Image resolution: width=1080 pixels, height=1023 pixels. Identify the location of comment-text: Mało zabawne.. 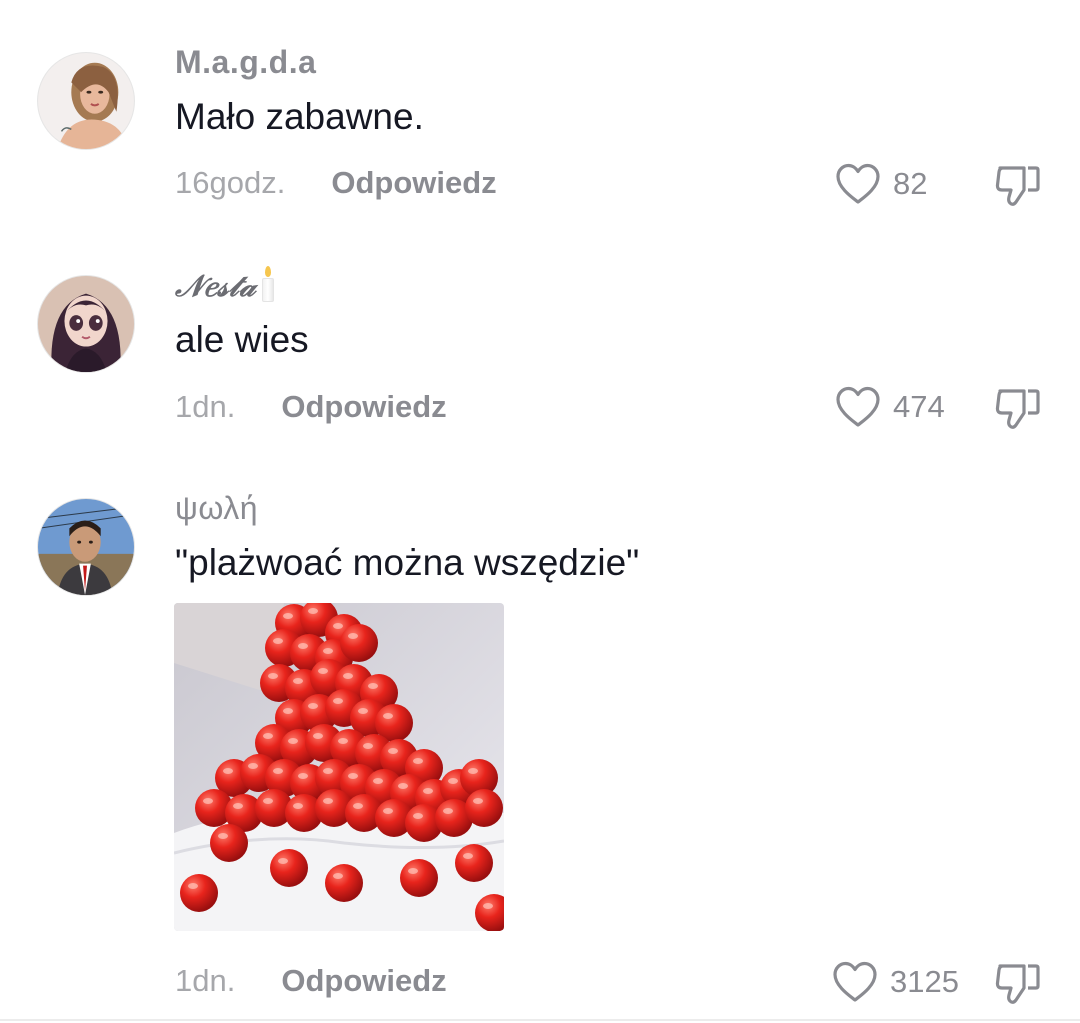
(299, 116).